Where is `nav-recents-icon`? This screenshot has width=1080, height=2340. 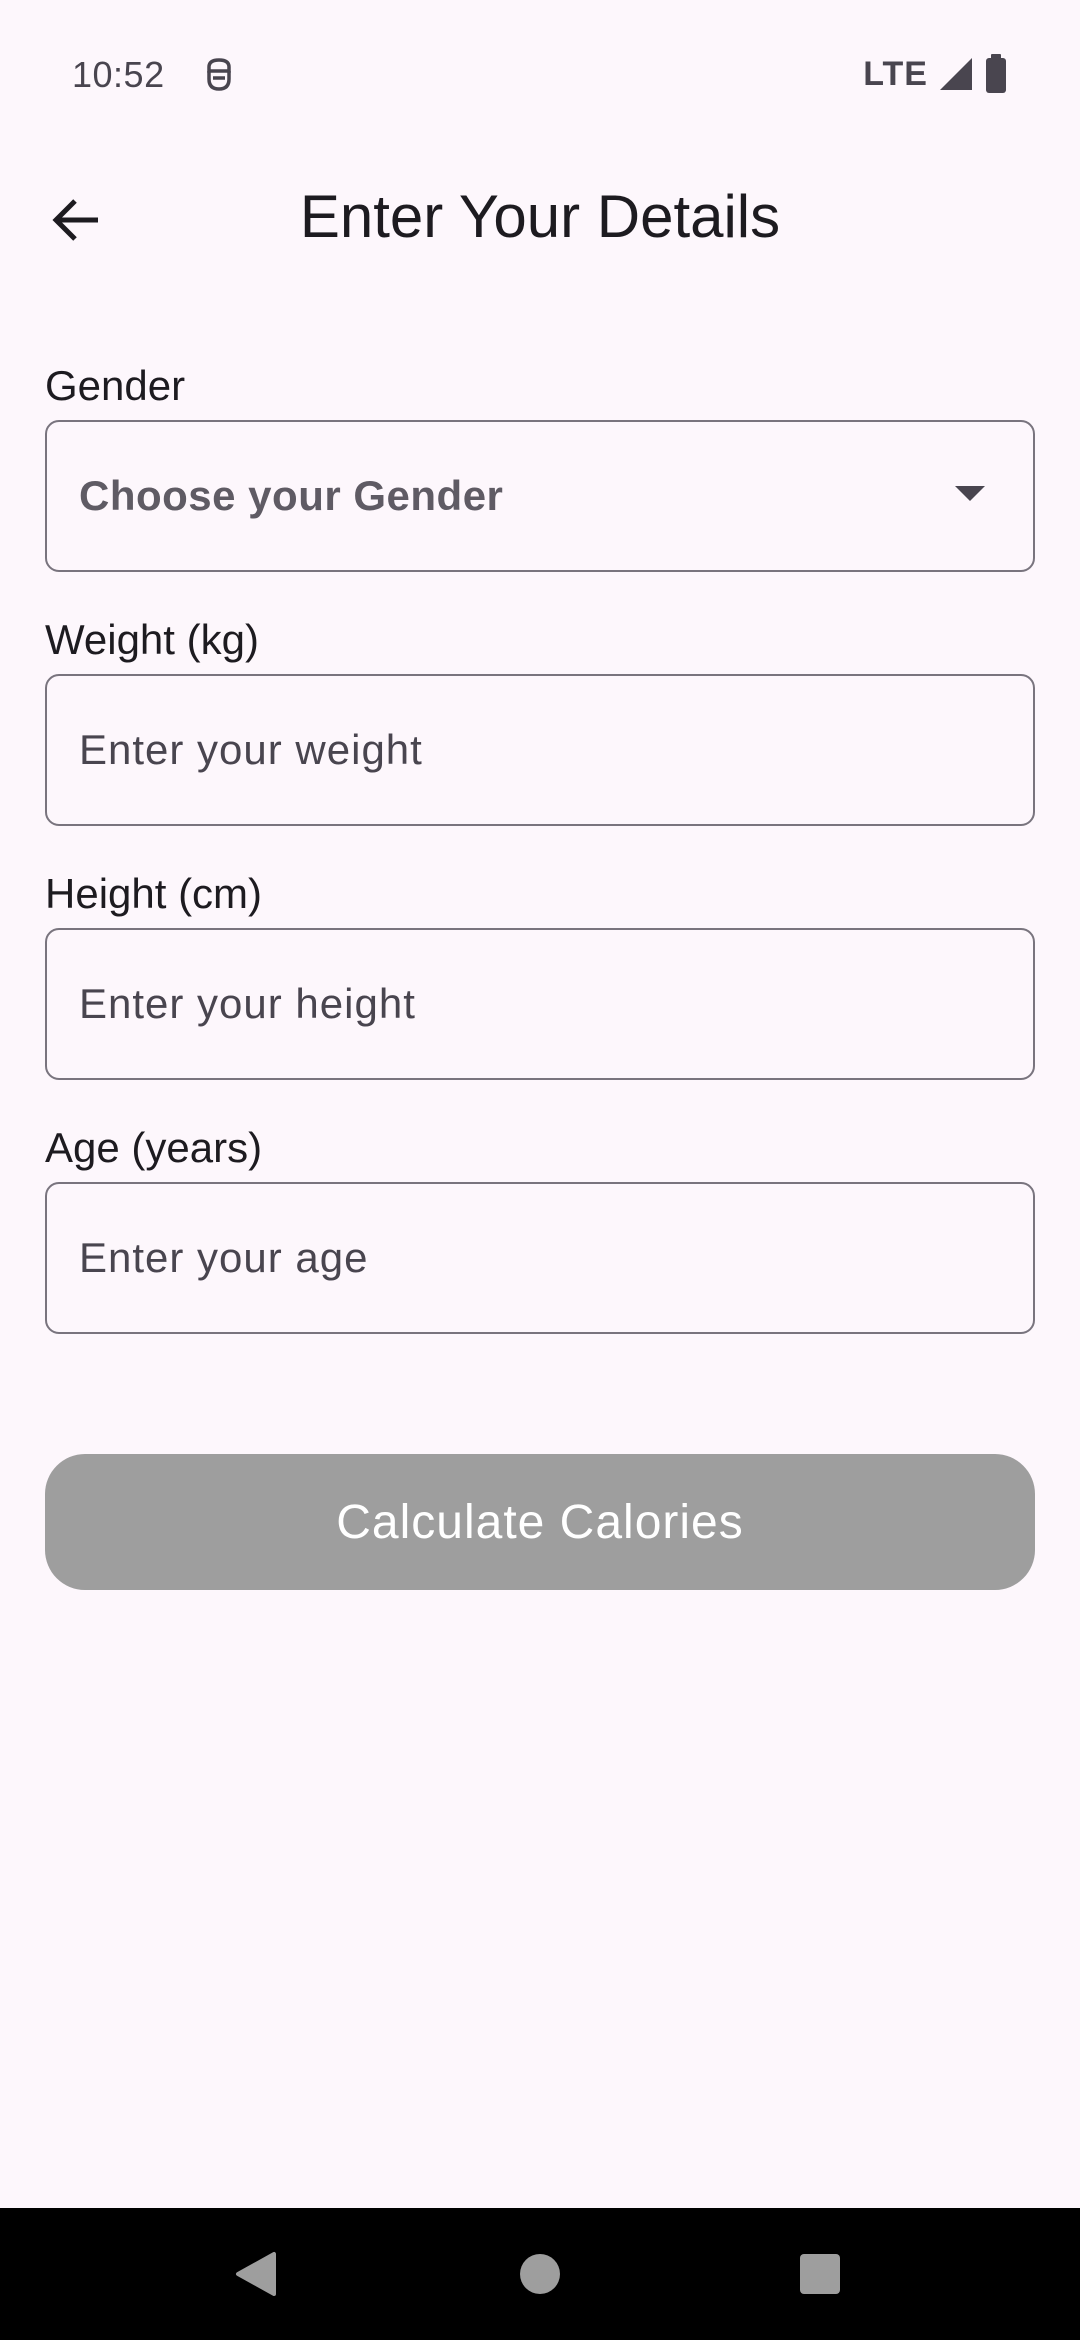
nav-recents-icon is located at coordinates (820, 2274).